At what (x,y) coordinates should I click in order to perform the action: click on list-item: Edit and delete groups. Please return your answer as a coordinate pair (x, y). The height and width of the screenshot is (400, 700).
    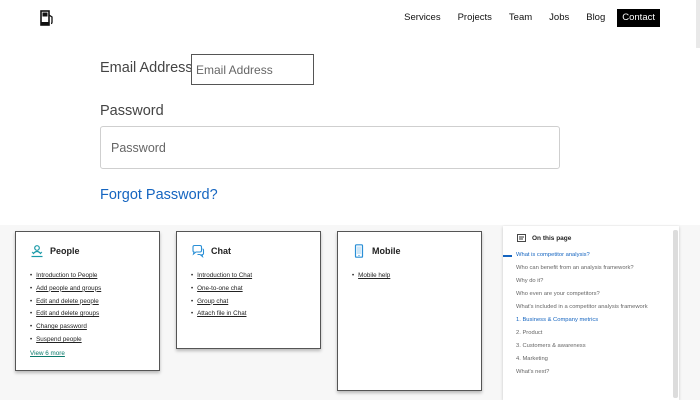
    Looking at the image, I should click on (65, 314).